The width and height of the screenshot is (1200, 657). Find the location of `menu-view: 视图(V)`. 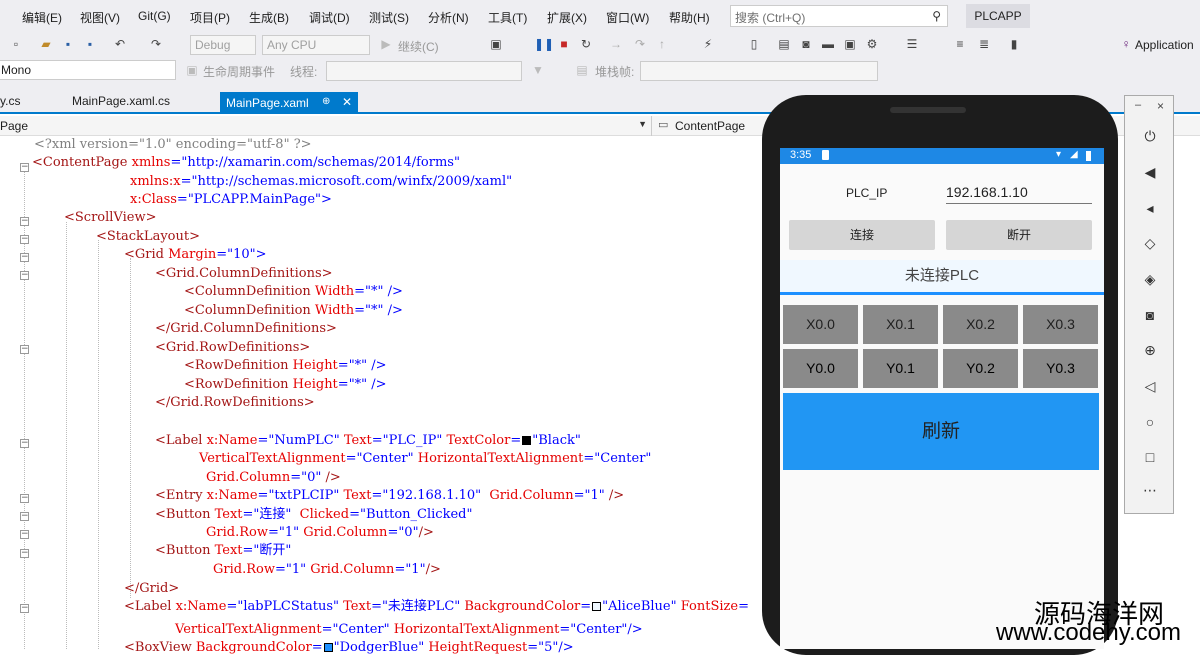

menu-view: 视图(V) is located at coordinates (100, 17).